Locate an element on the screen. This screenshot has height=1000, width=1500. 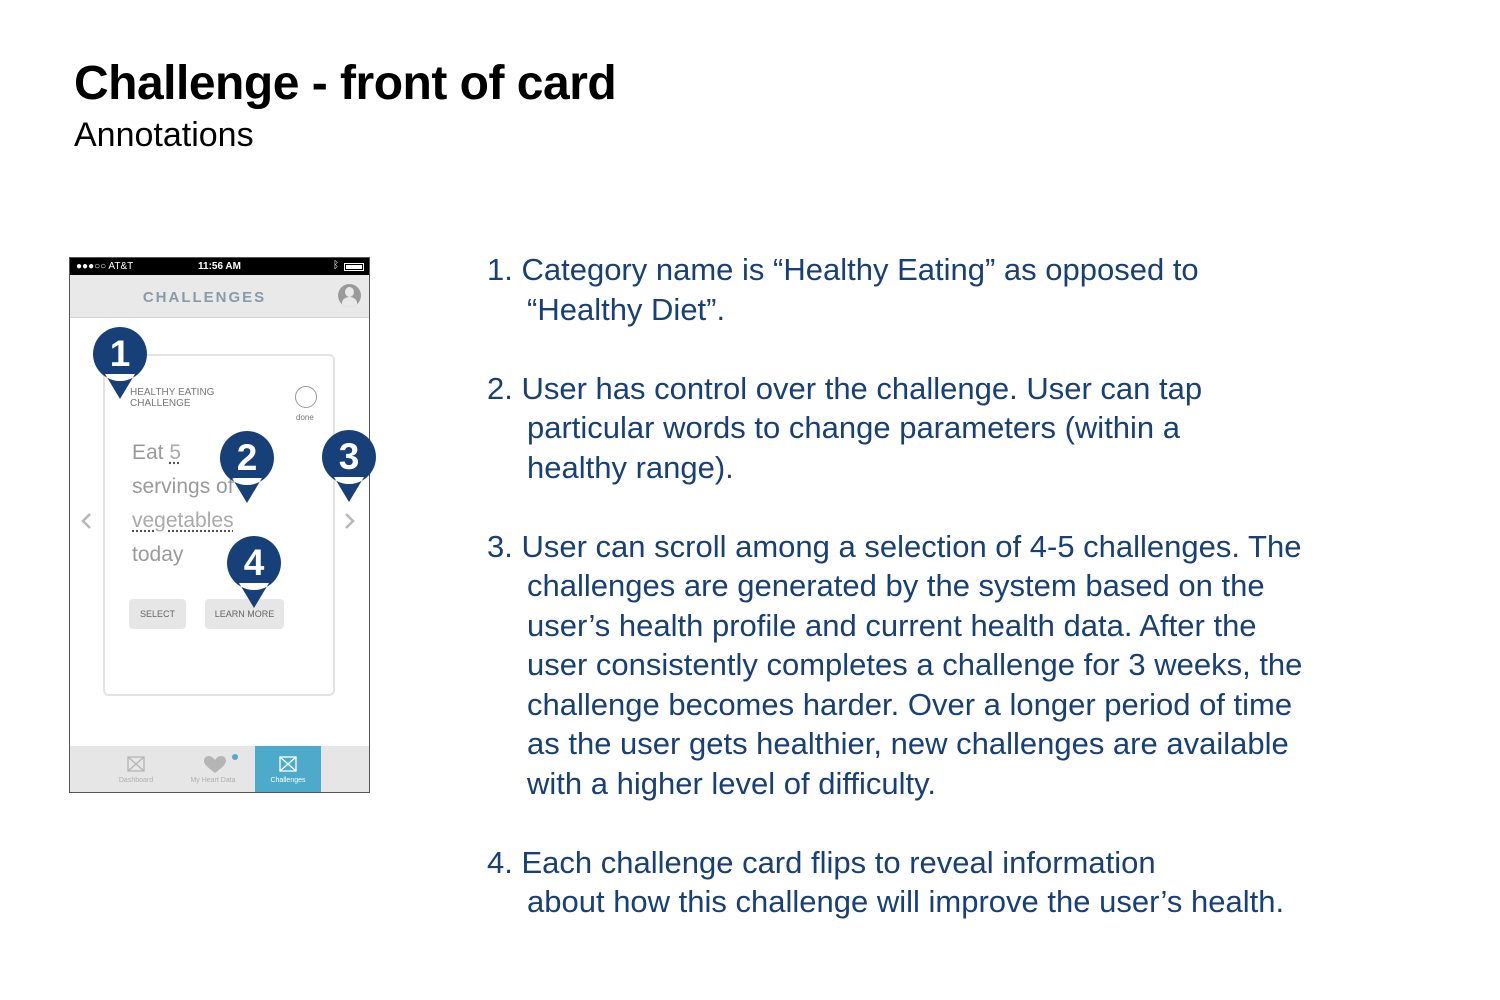
clock: 11:56 AM is located at coordinates (219, 266).